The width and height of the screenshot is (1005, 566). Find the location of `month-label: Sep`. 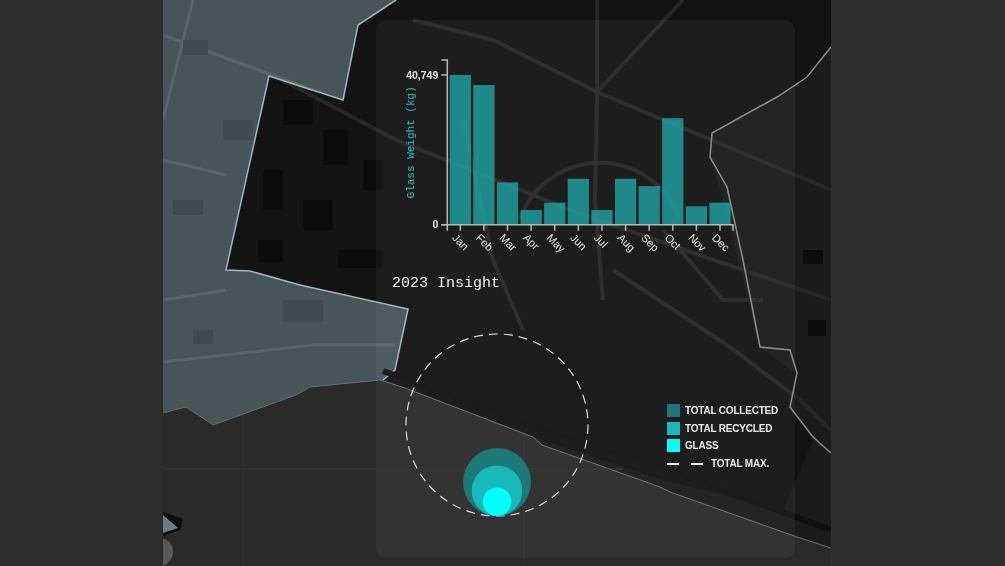

month-label: Sep is located at coordinates (650, 242).